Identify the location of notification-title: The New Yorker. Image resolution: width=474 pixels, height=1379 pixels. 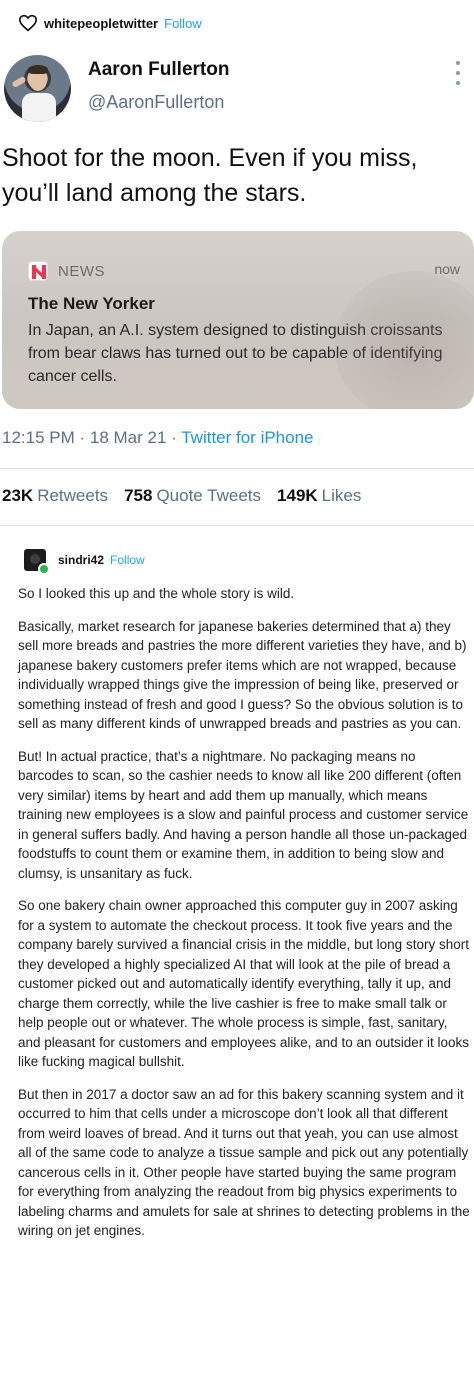
(91, 303).